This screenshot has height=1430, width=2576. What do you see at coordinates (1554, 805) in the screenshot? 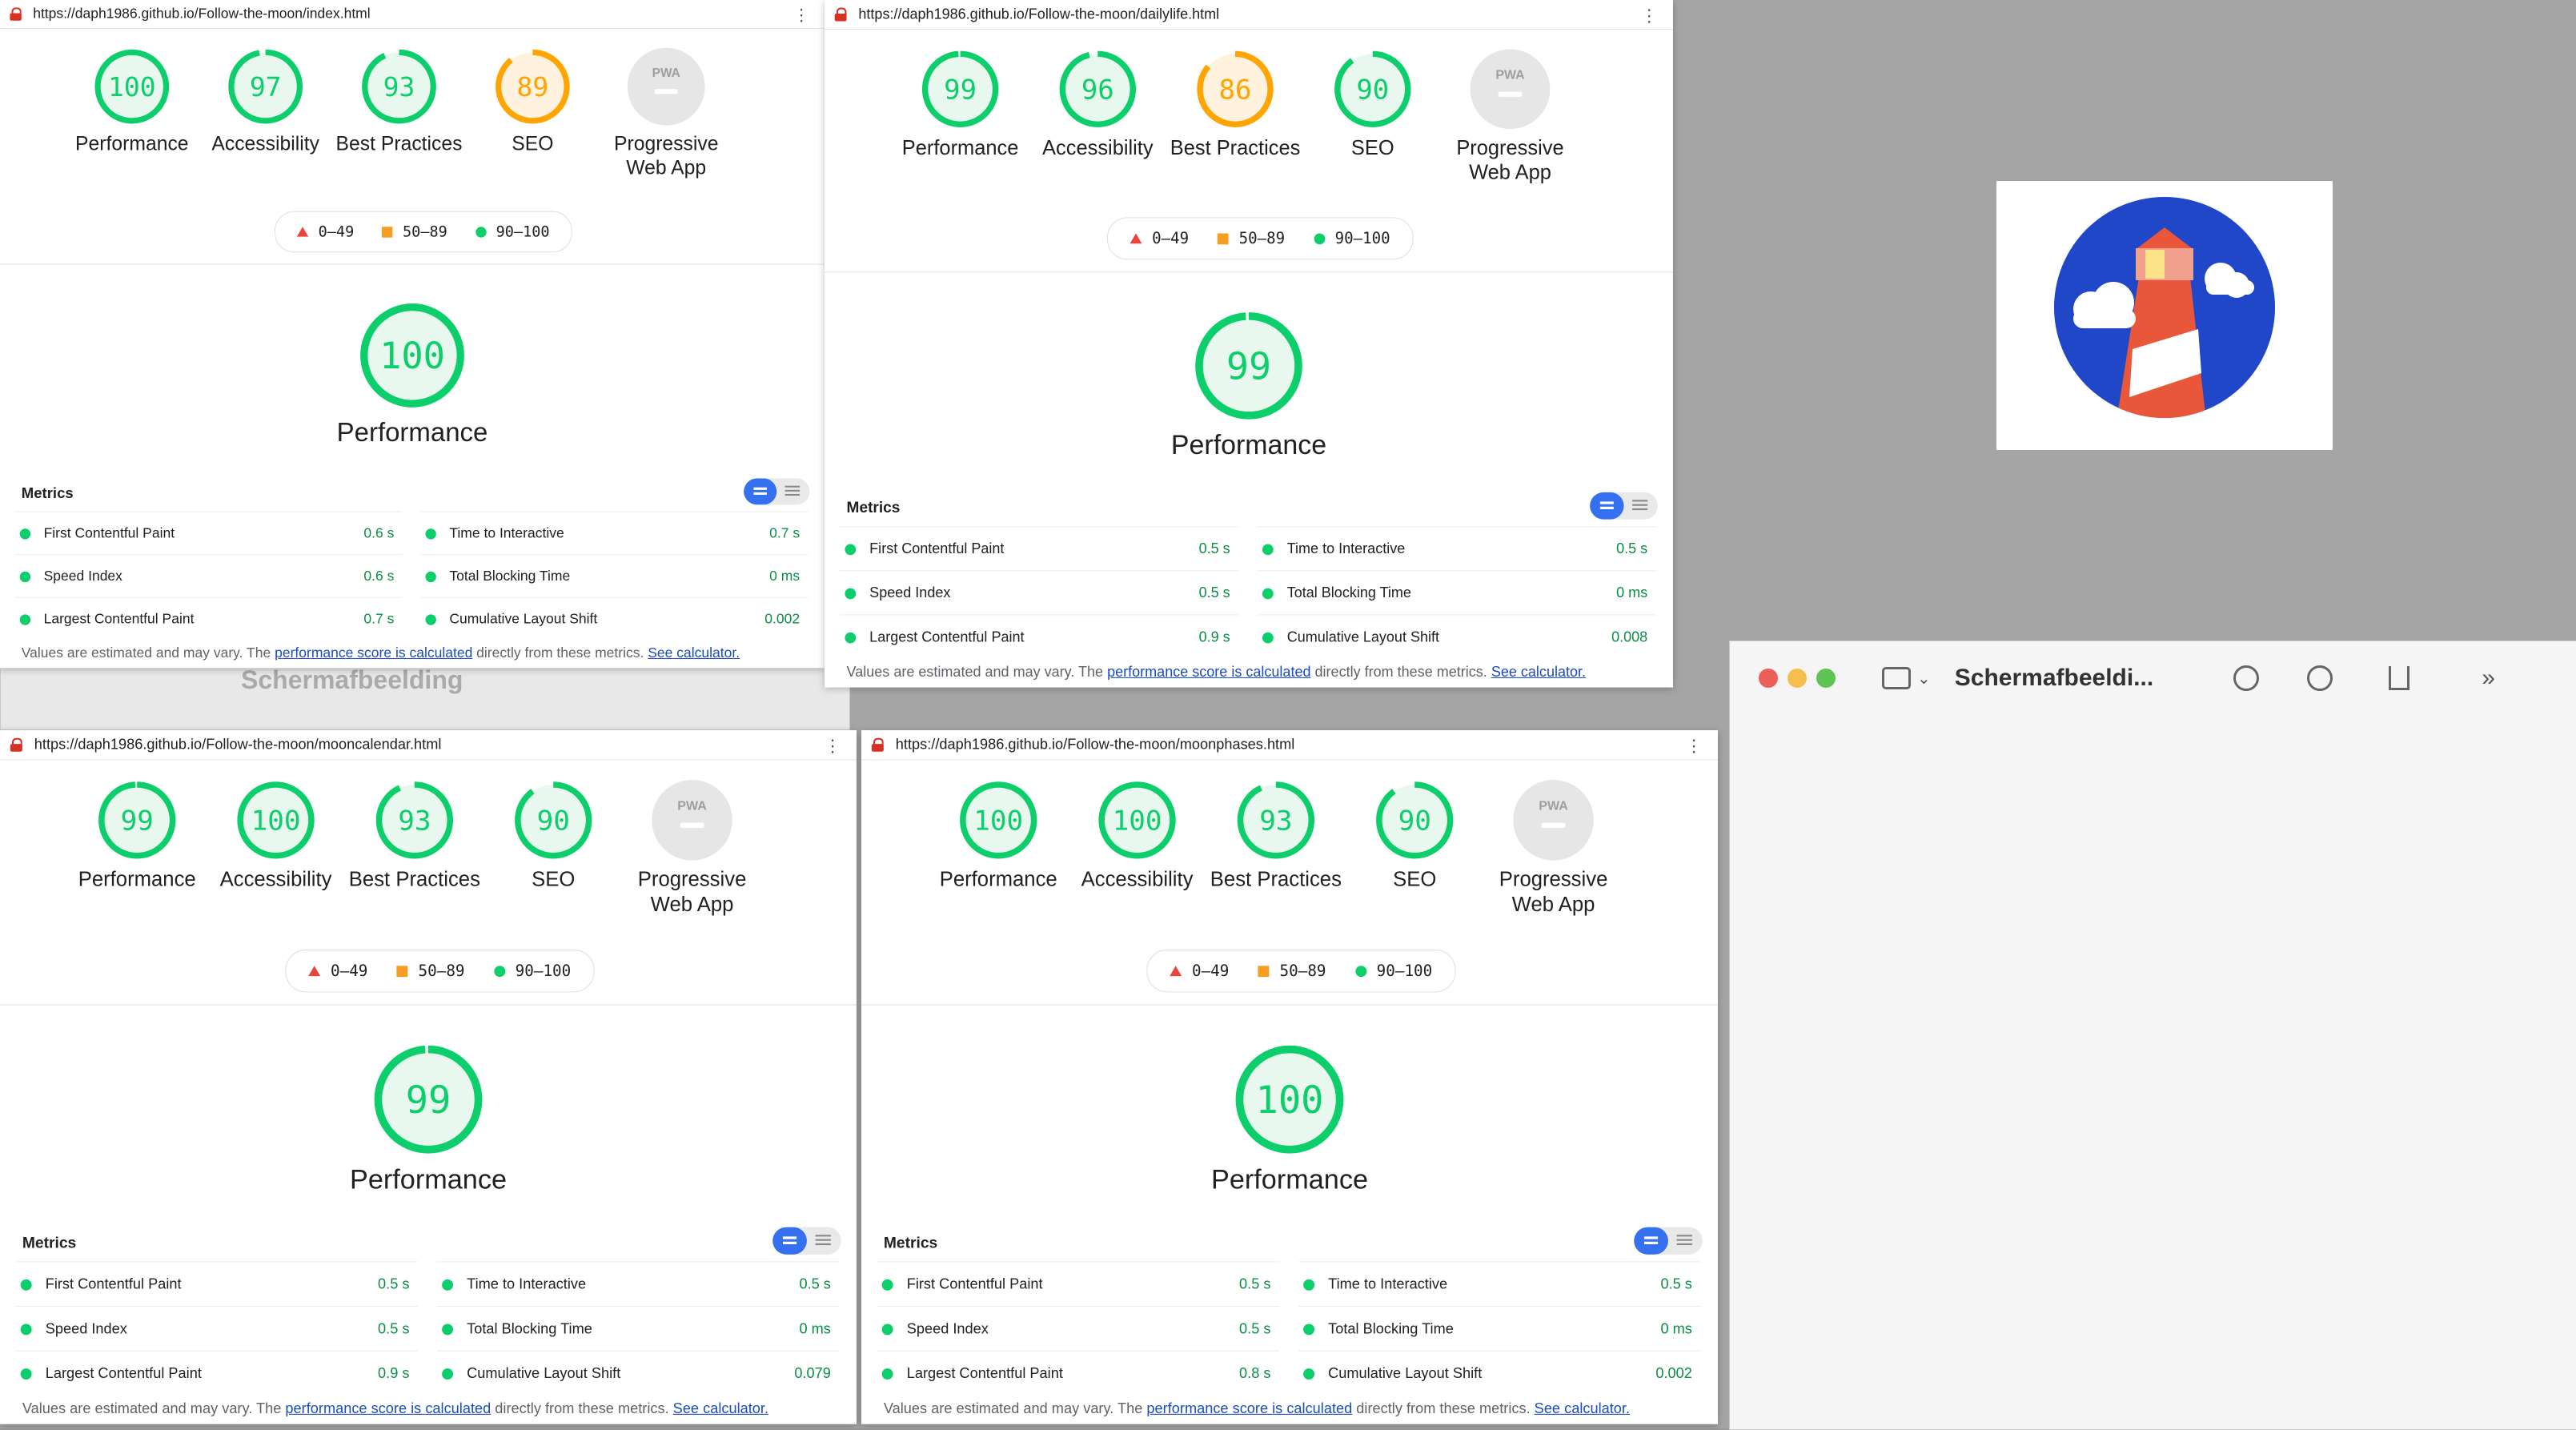
I see `pwa-badge-text: PWA` at bounding box center [1554, 805].